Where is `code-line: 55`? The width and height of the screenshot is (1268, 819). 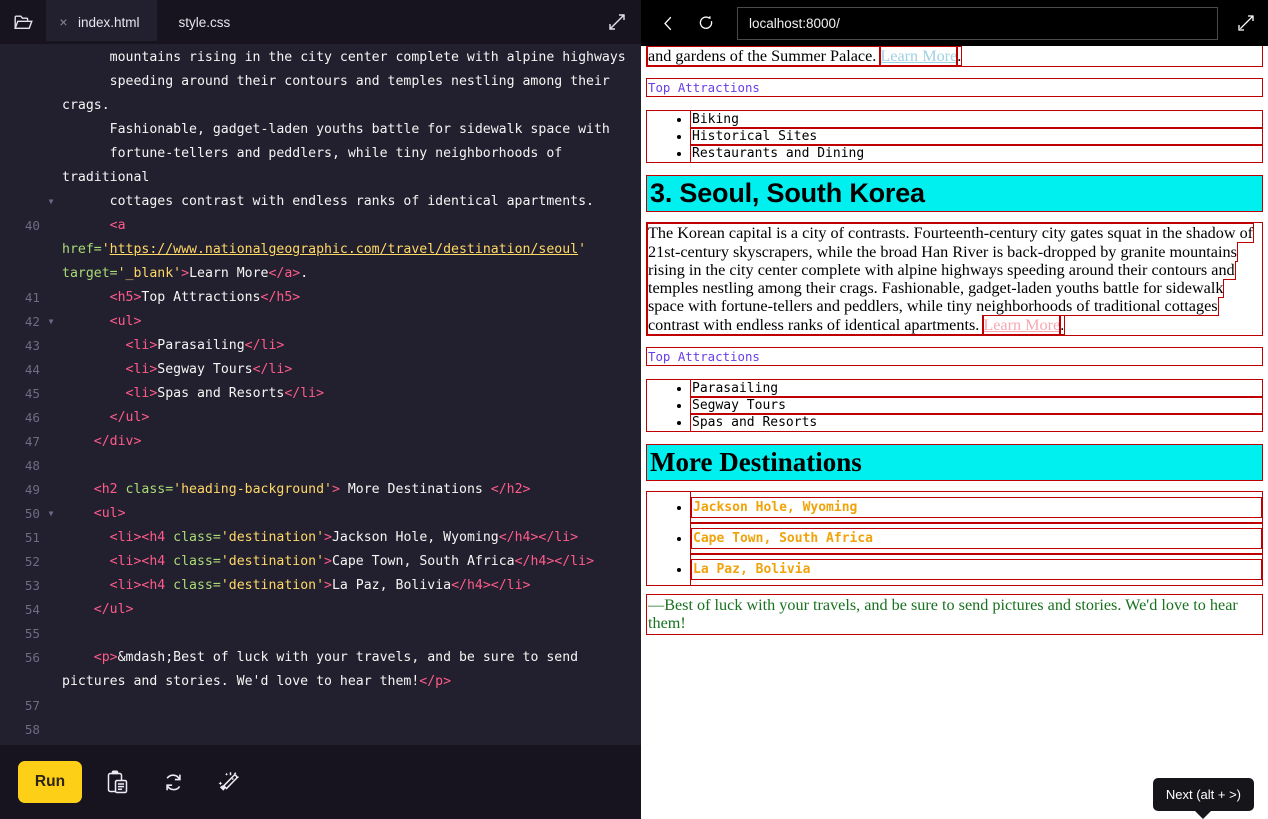 code-line: 55 is located at coordinates (320, 634).